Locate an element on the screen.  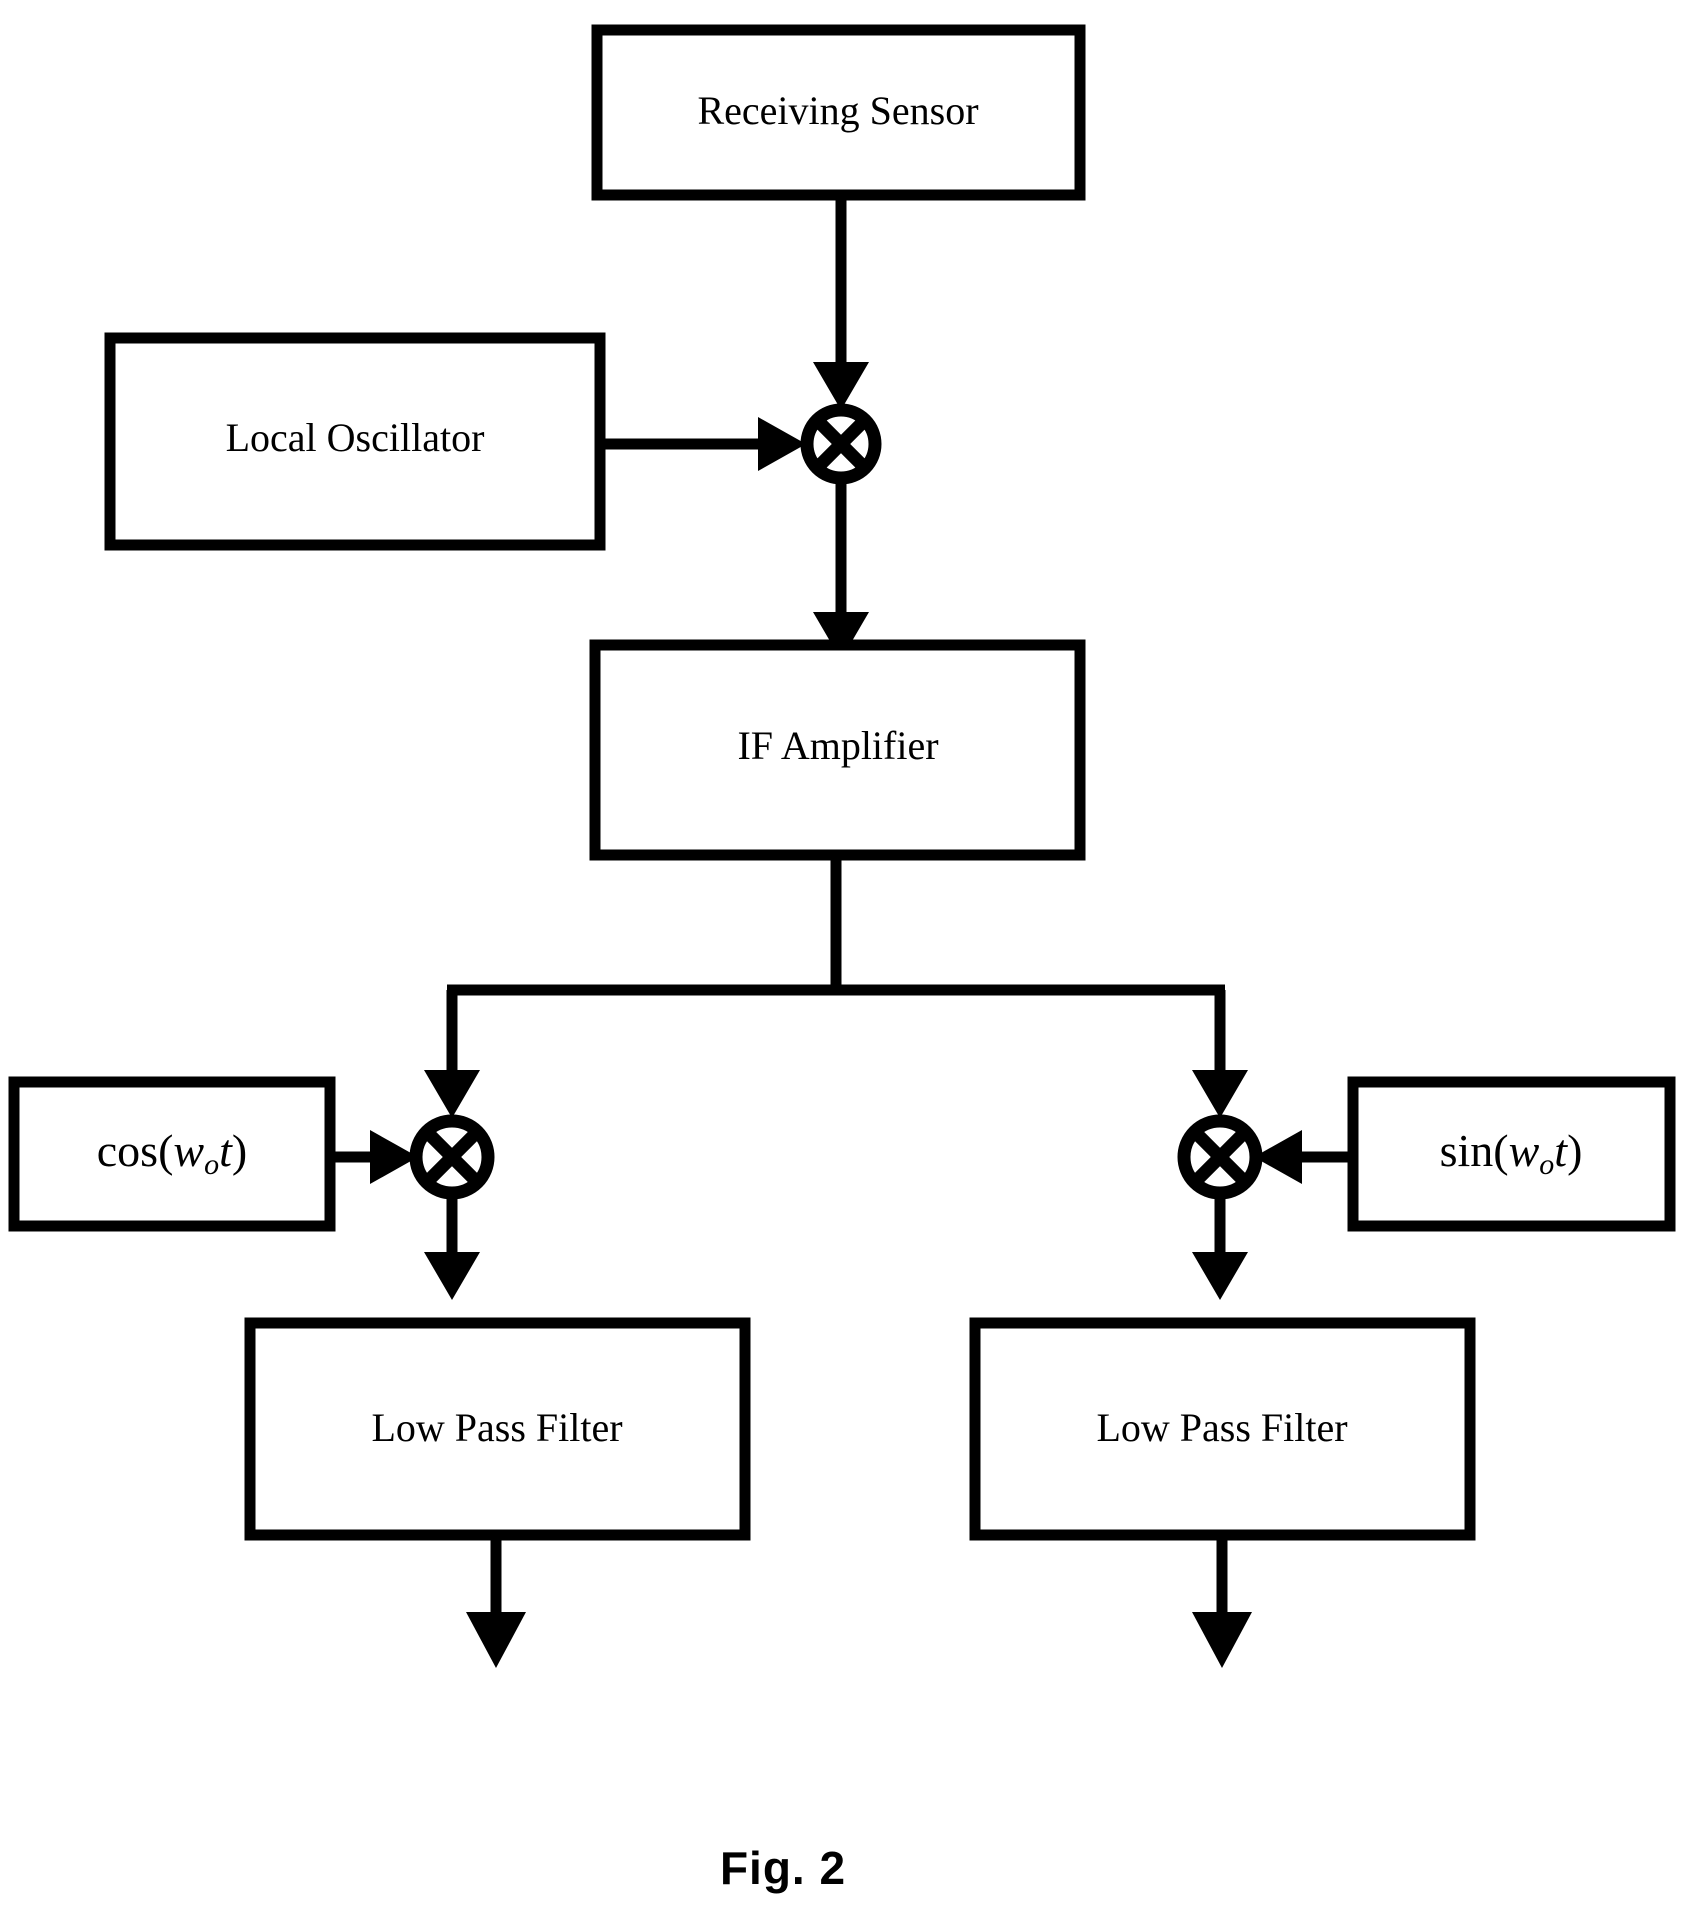
wire-sin-to-q-mixer is located at coordinates (1303, 1157).